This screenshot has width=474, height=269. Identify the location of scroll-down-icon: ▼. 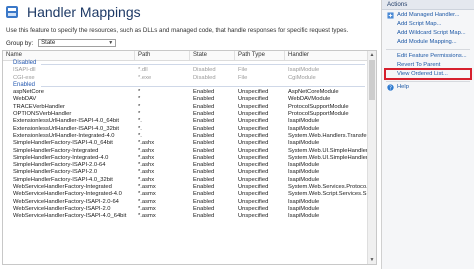
(372, 260).